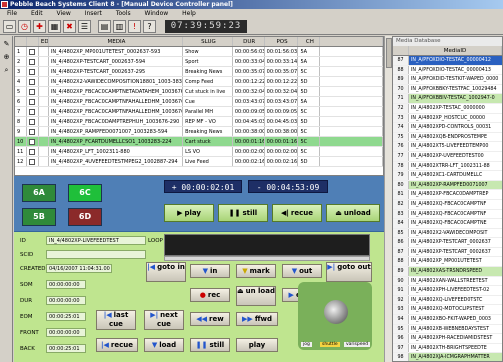 The image size is (503, 362). I want to click on edit-tool-icon: ✎, so click(6, 44).